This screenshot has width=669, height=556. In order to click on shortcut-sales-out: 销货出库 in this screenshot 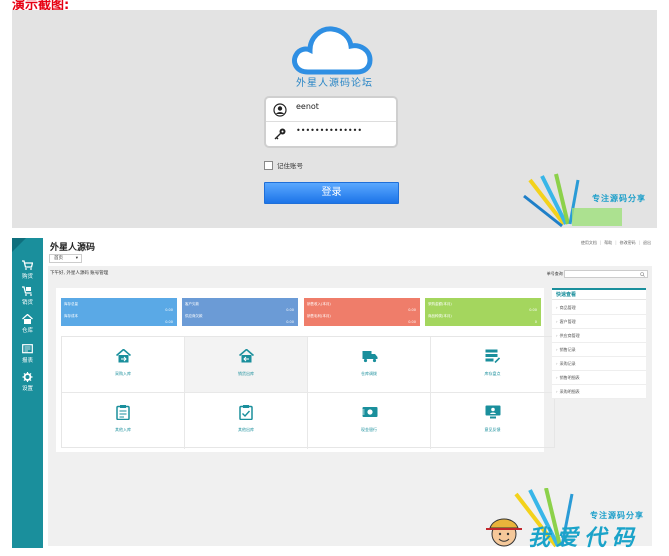, I will do `click(246, 365)`.